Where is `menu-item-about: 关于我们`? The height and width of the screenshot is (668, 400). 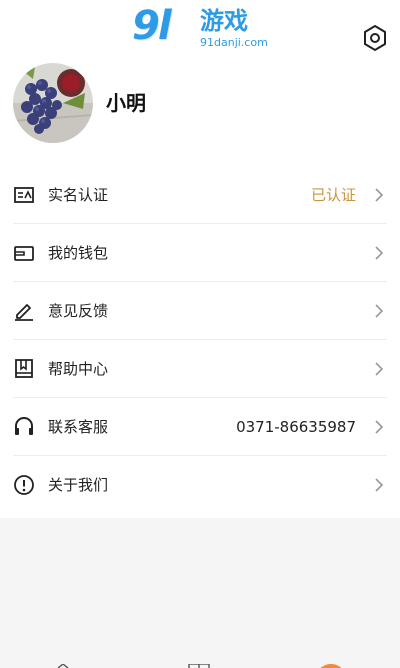 menu-item-about: 关于我们 is located at coordinates (200, 485).